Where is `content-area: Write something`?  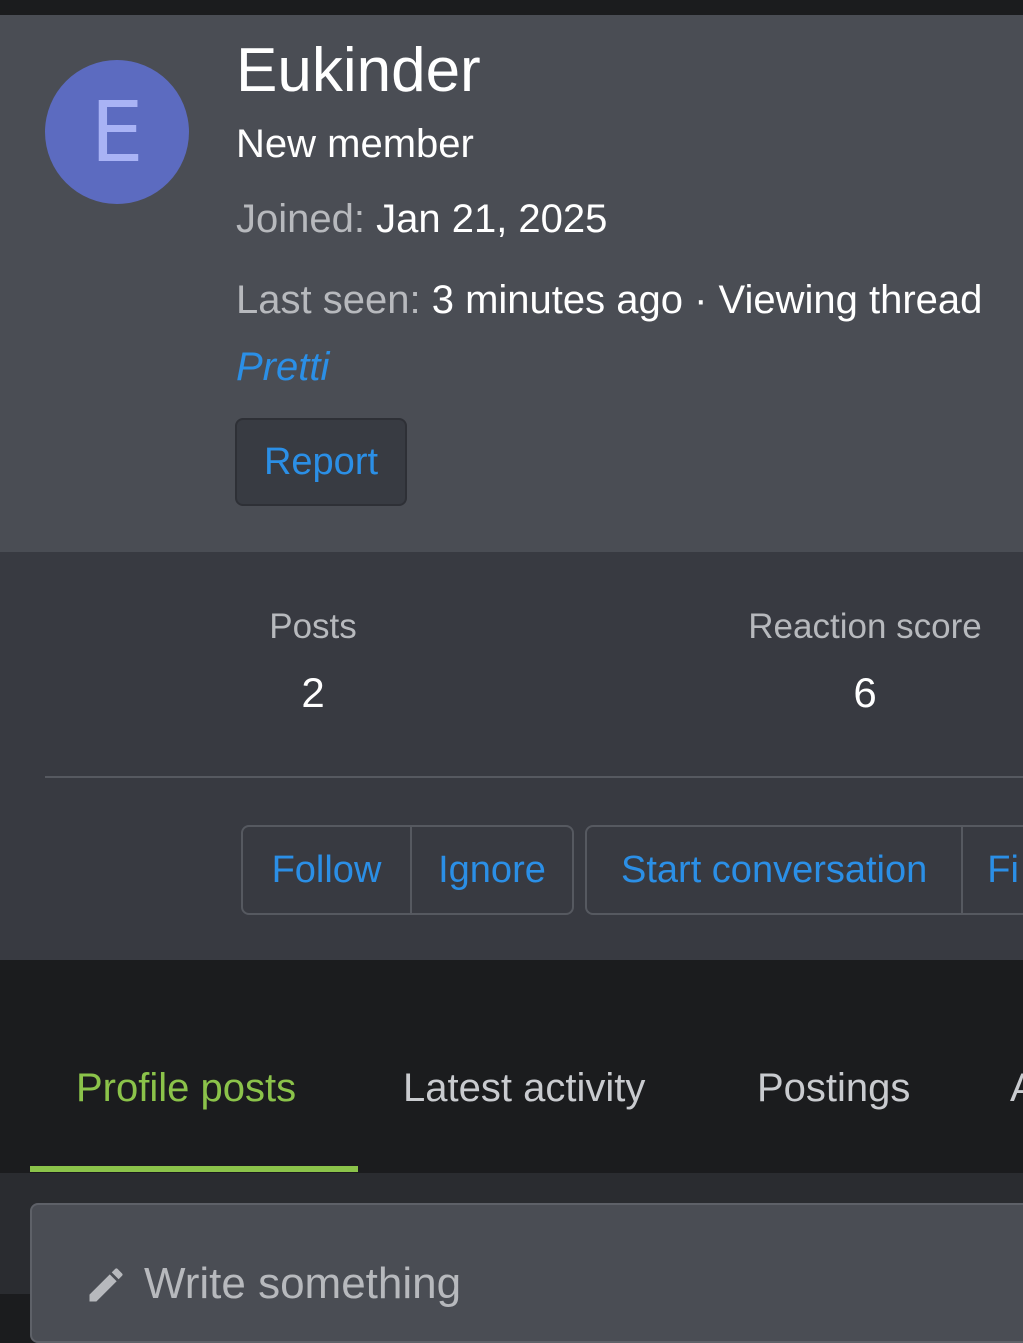
content-area: Write something is located at coordinates (511, 1258).